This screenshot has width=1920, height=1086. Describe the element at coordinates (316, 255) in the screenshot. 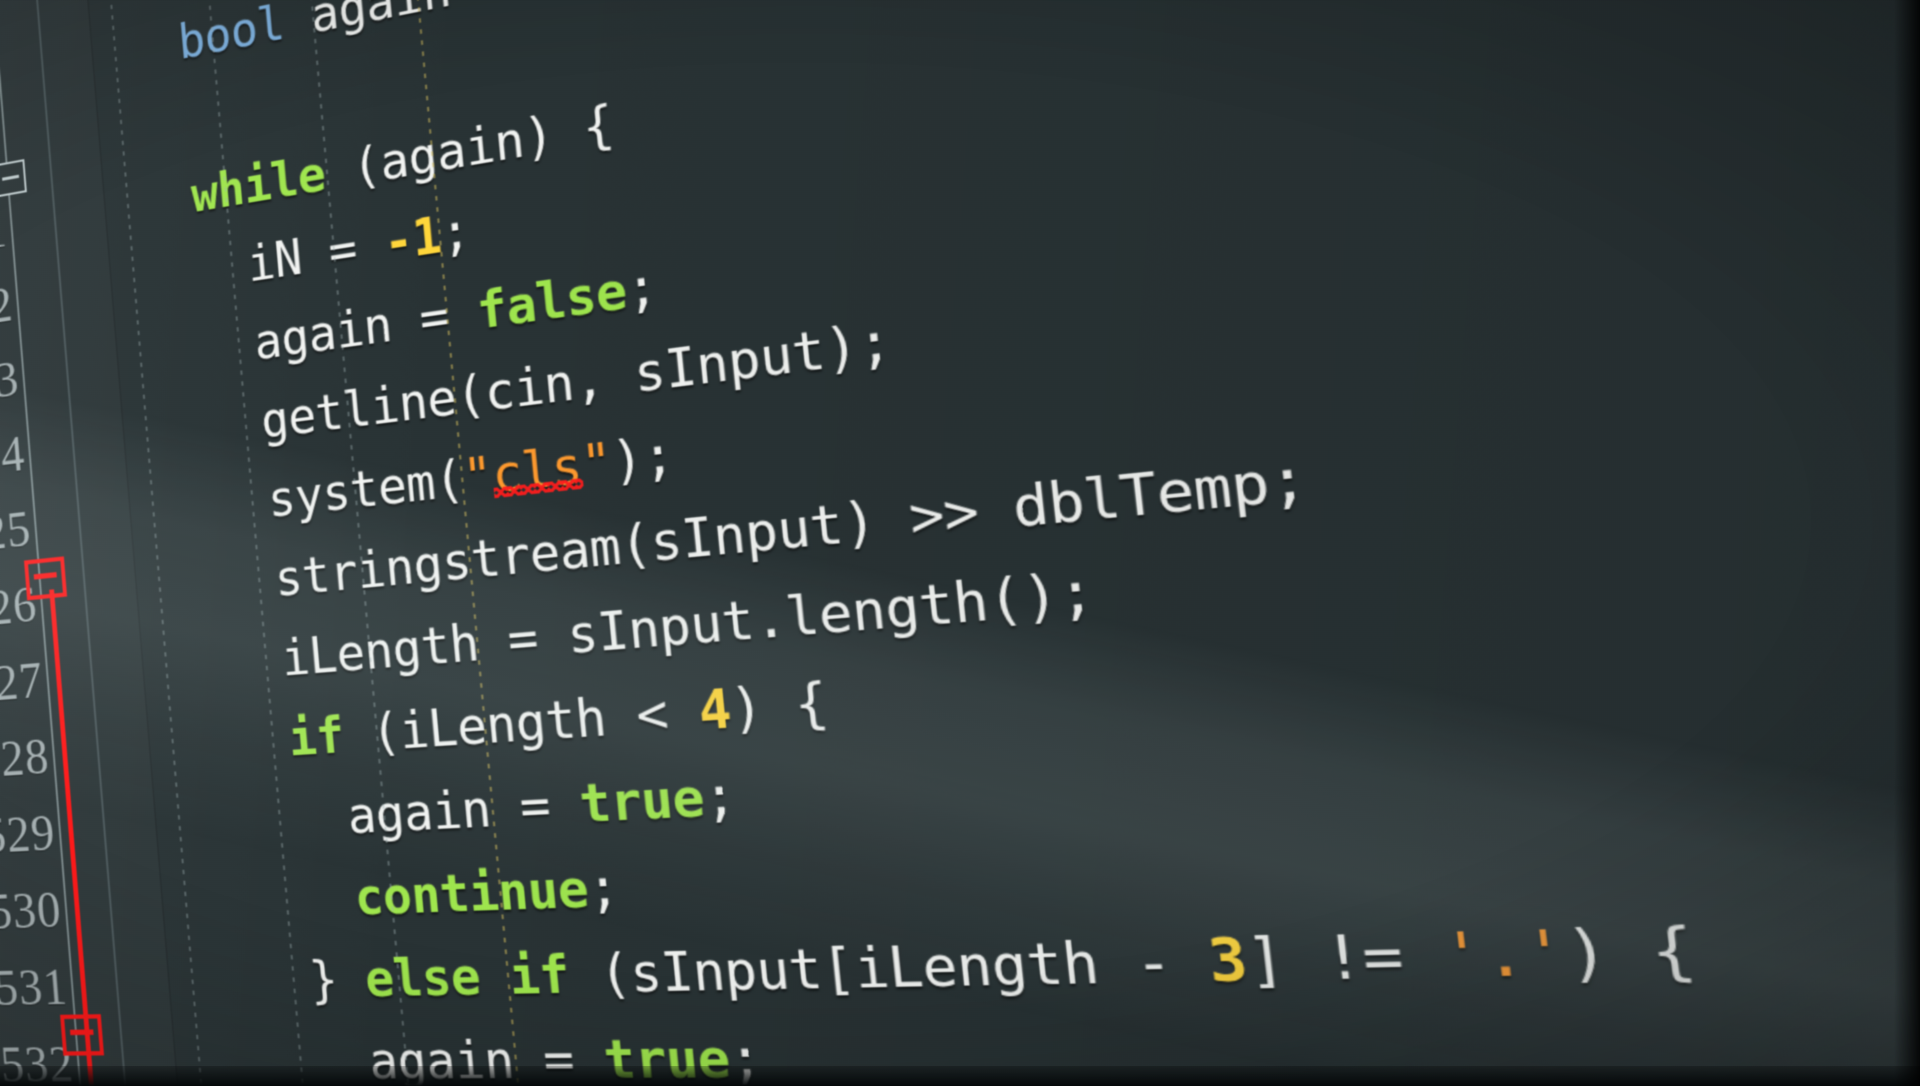

I see `code-token: iN =` at that location.